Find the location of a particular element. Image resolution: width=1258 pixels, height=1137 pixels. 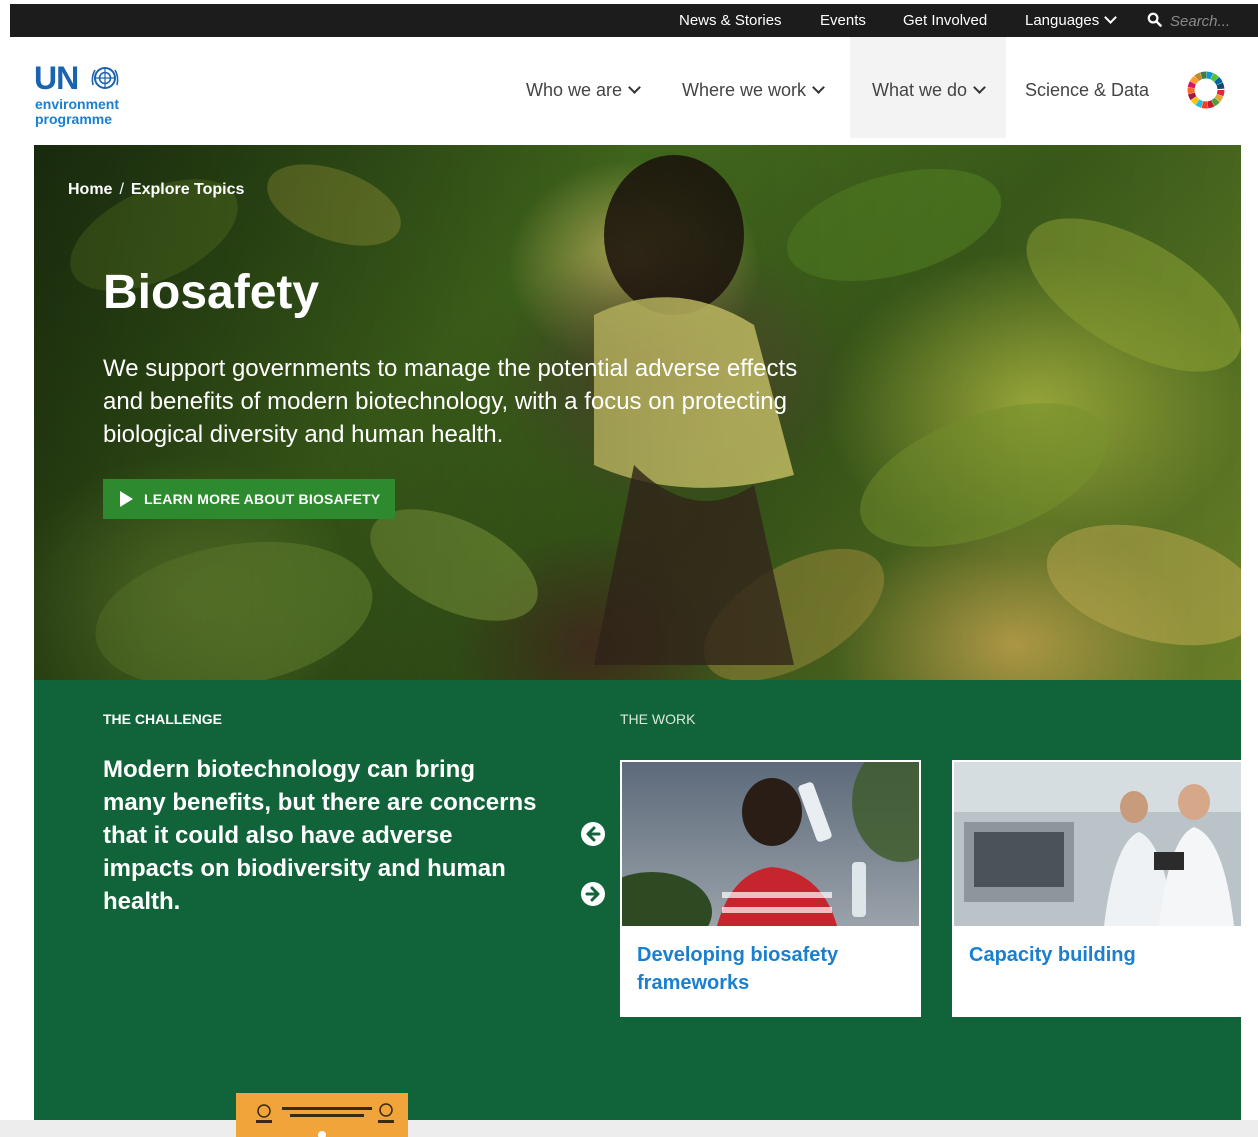

logo-line-environment: environment is located at coordinates (77, 104).